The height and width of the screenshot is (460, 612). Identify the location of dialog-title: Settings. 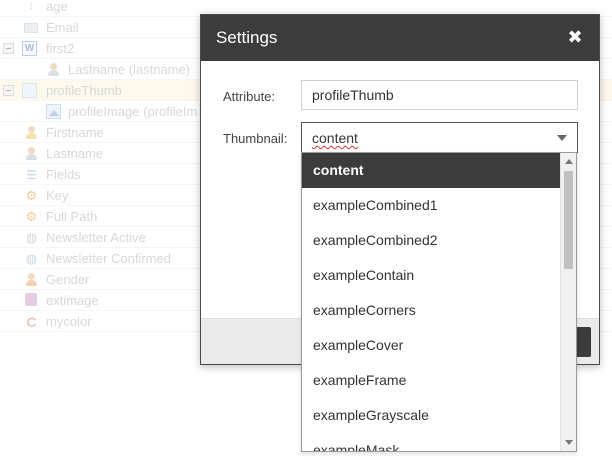
(247, 37).